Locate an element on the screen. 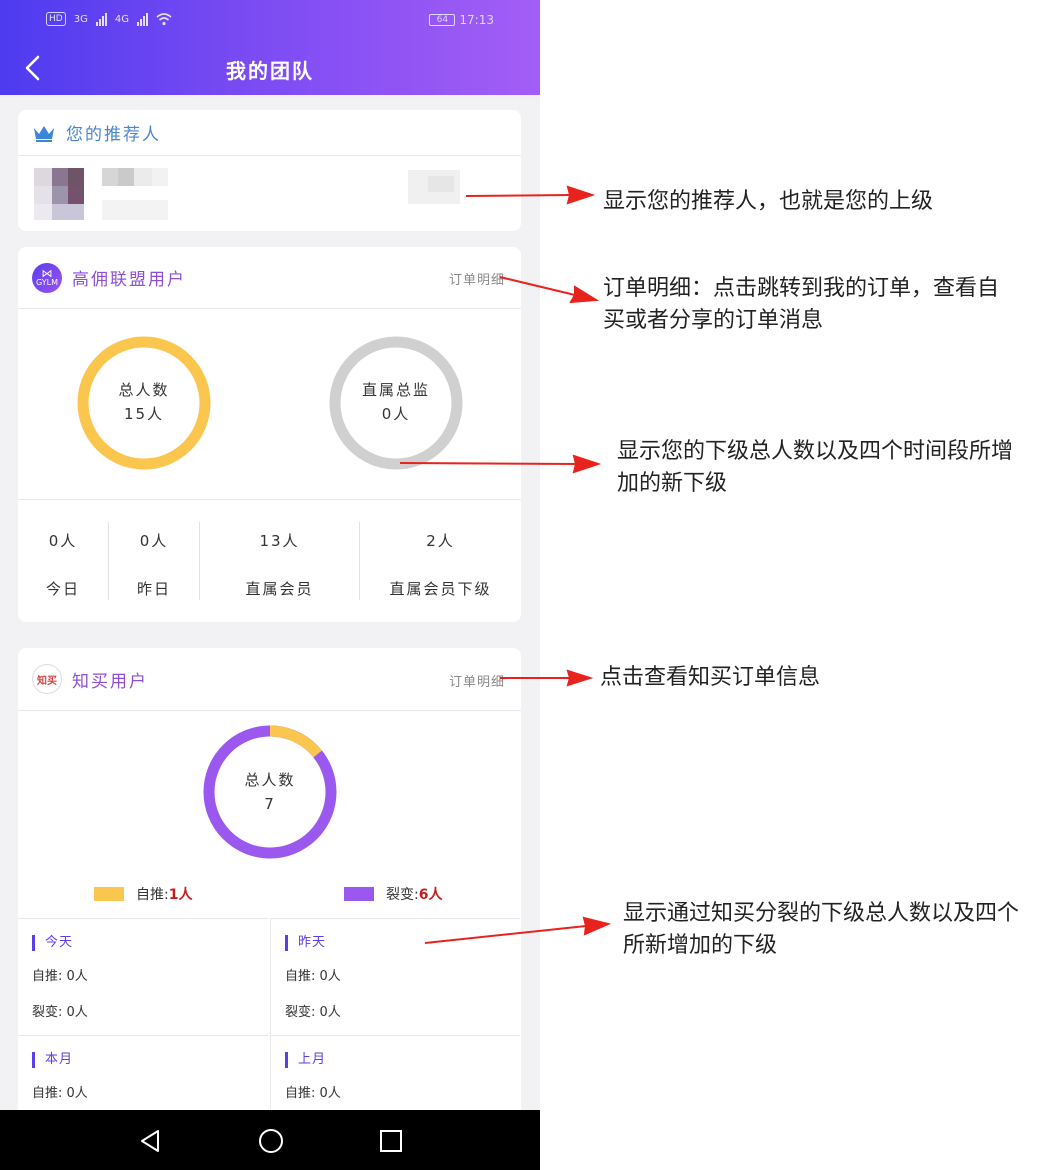 Image resolution: width=1038 pixels, height=1170 pixels. annotation-order-detail: 订单明细：点击跳转到我的订单，查看自 买或者分享的订单消息 is located at coordinates (801, 305).